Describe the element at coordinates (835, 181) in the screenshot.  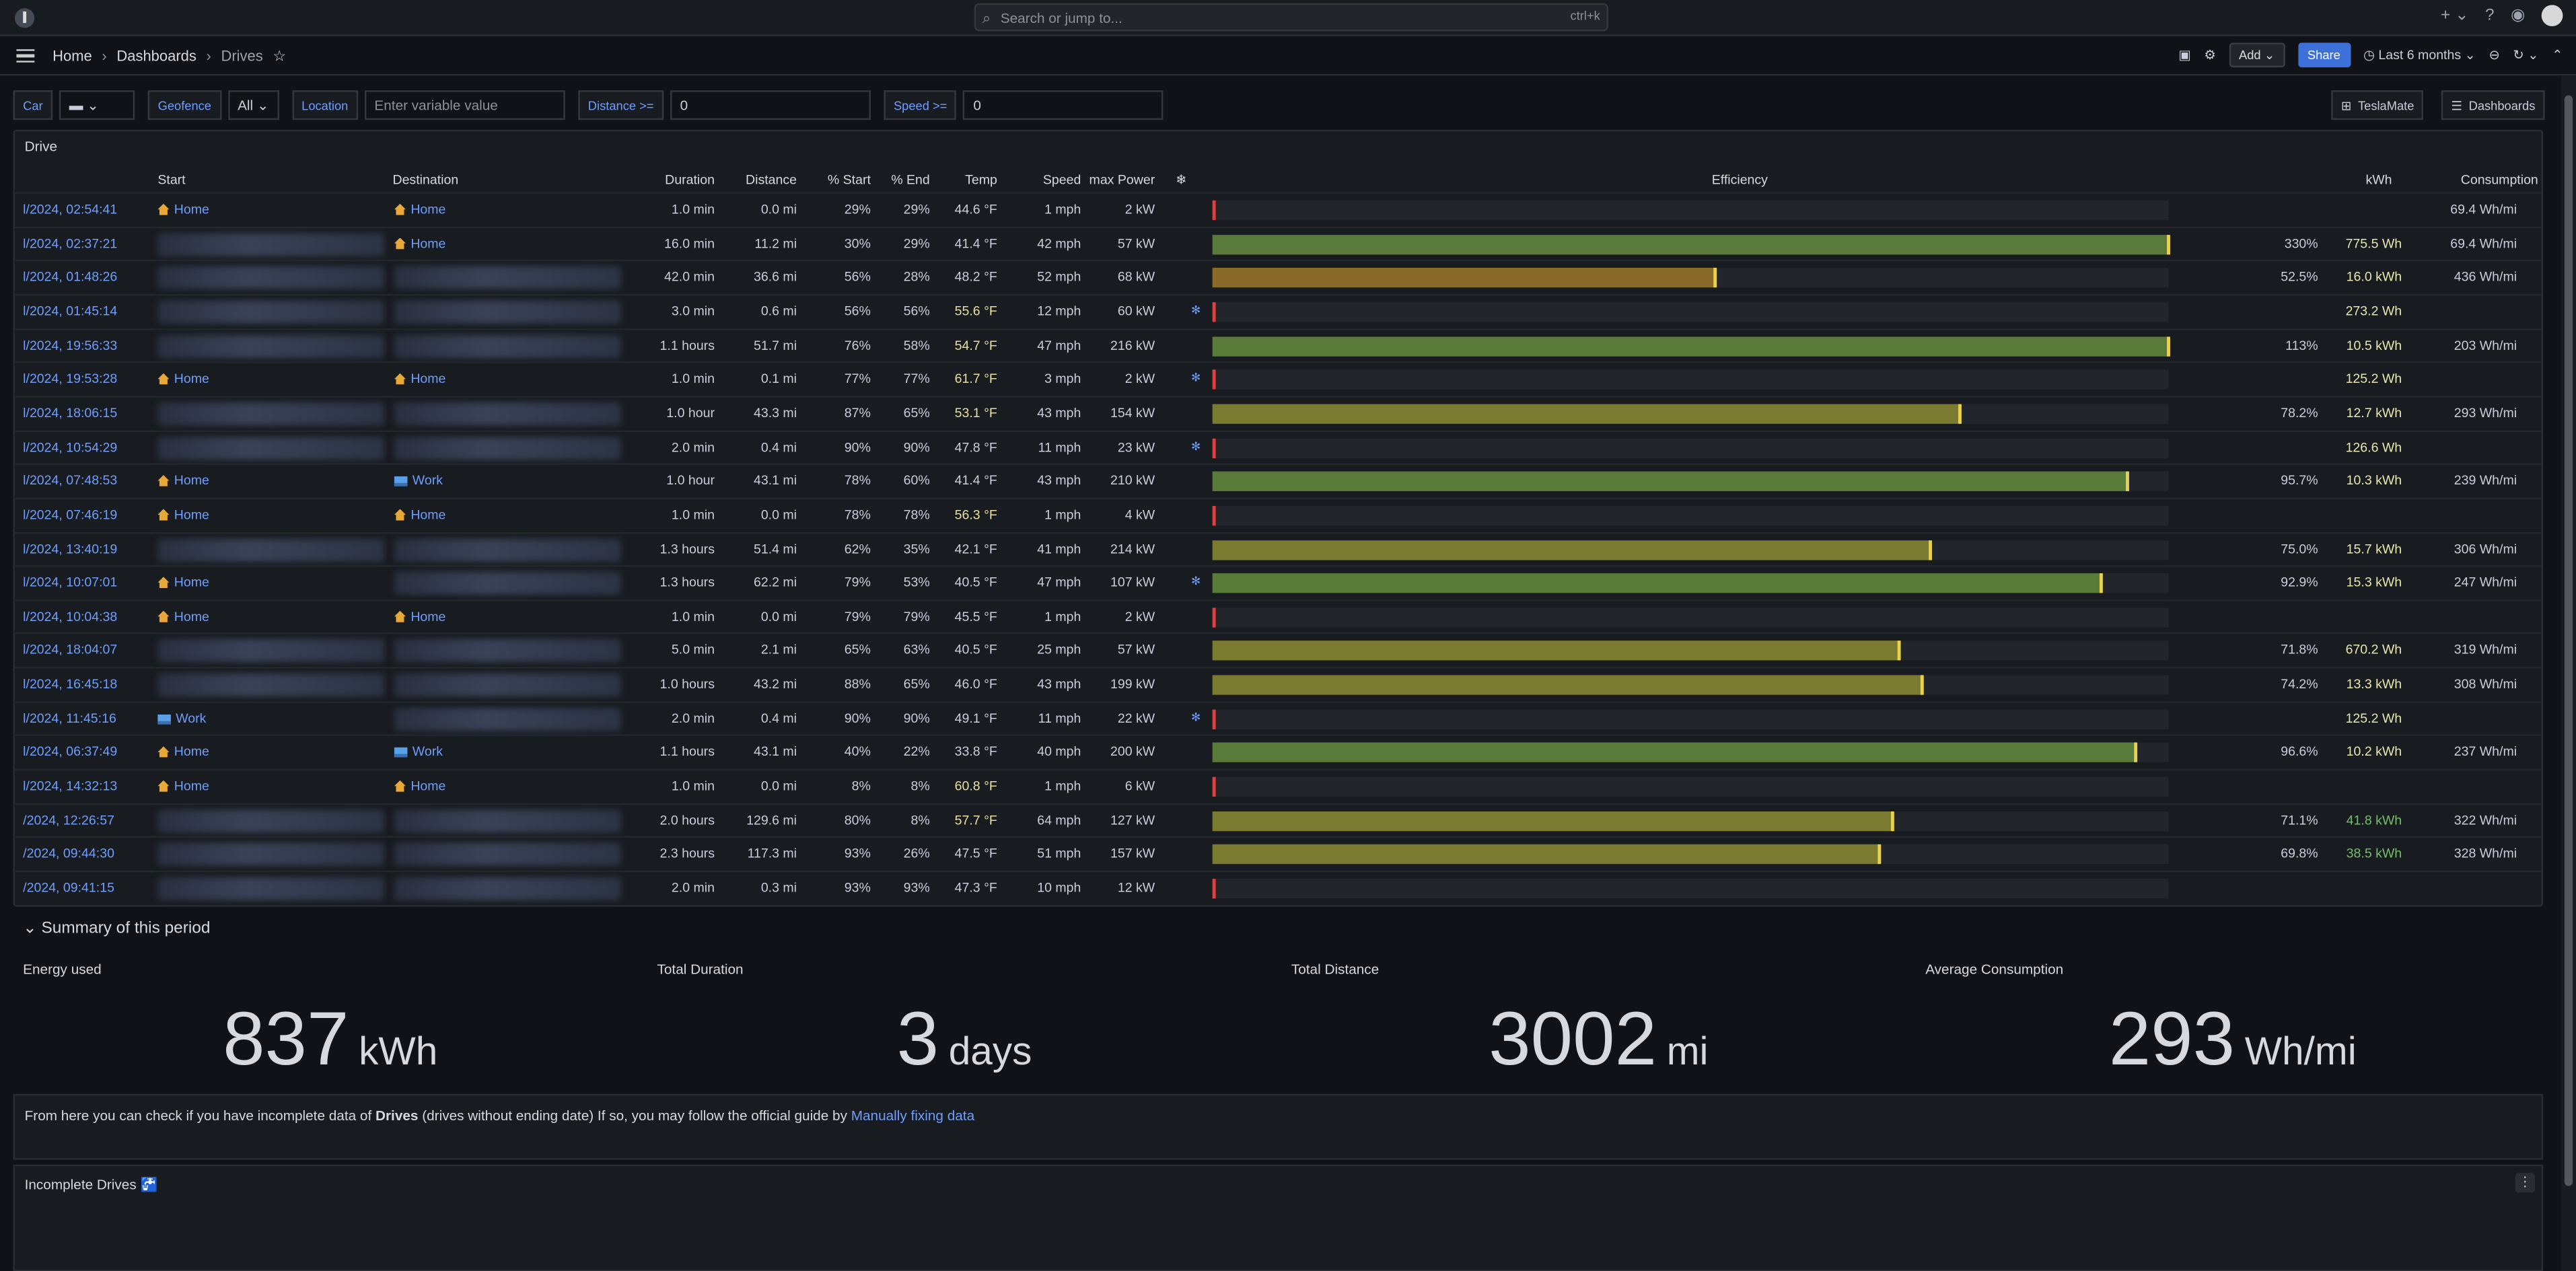
I see `col-header: % Start` at that location.